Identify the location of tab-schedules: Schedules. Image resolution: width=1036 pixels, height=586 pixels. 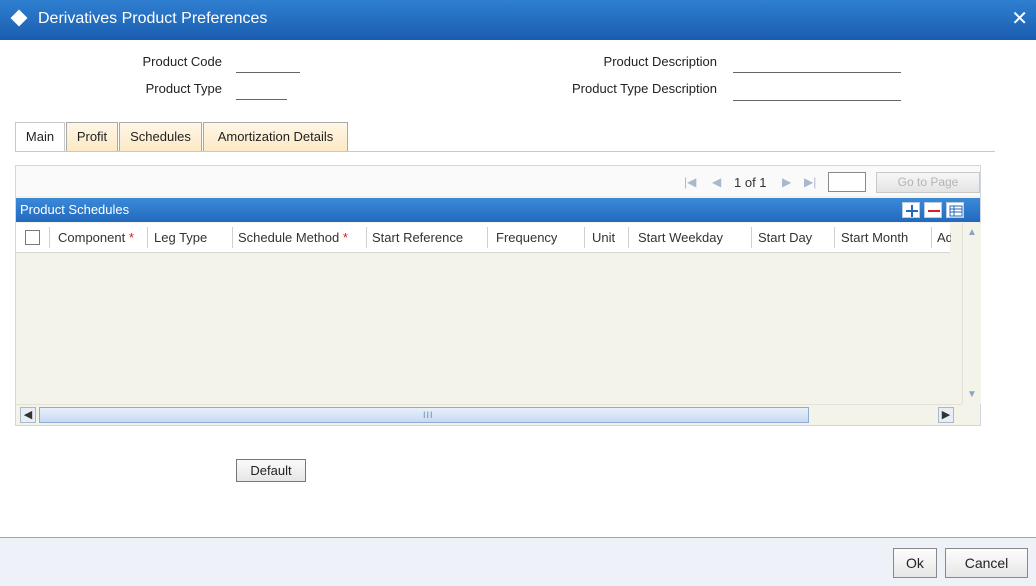
(160, 136).